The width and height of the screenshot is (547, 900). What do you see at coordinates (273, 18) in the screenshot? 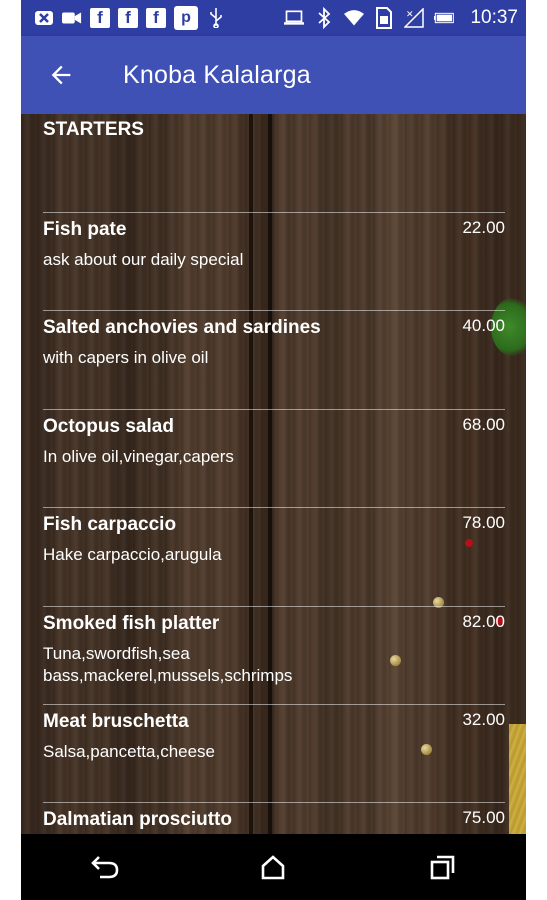
I see `status-bar: f f f p ✕ 10:37` at bounding box center [273, 18].